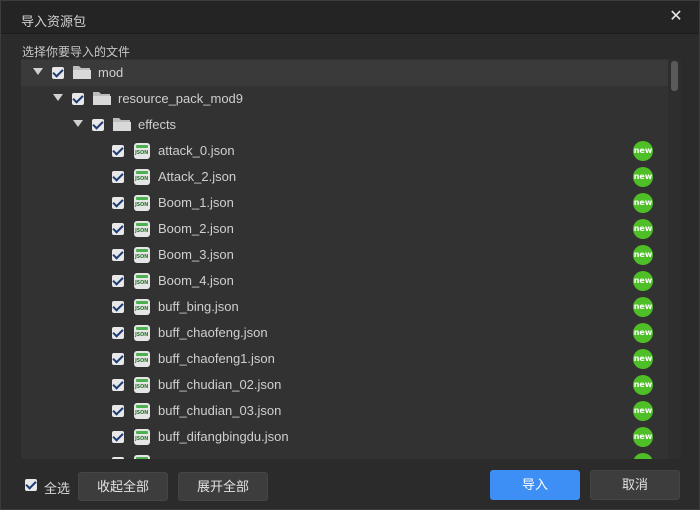 The image size is (700, 510). Describe the element at coordinates (220, 384) in the screenshot. I see `file-label: buff_chudian_02.json` at that location.